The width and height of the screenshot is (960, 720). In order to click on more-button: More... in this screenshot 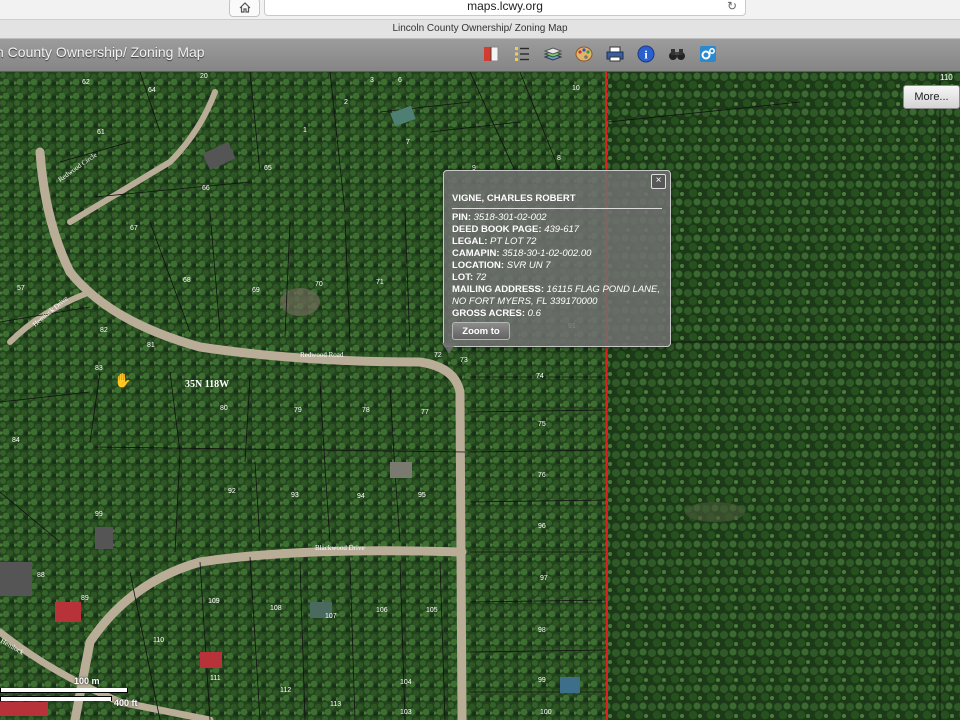, I will do `click(931, 97)`.